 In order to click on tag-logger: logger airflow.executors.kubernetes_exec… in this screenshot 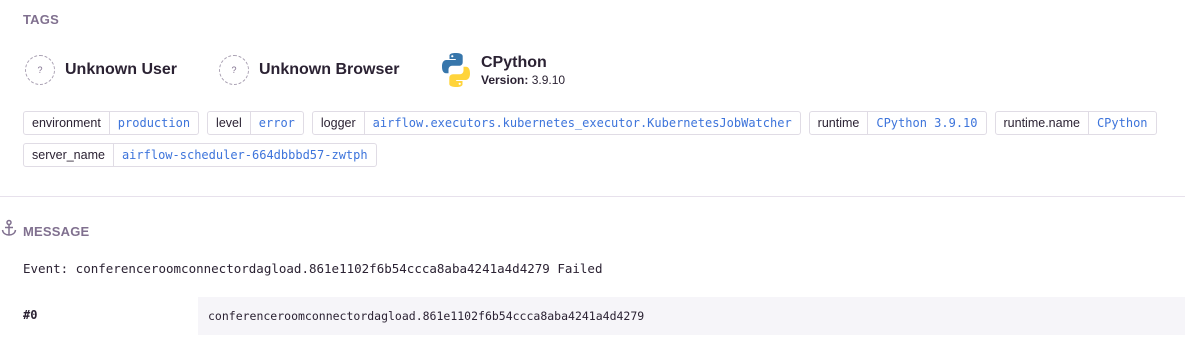, I will do `click(556, 123)`.